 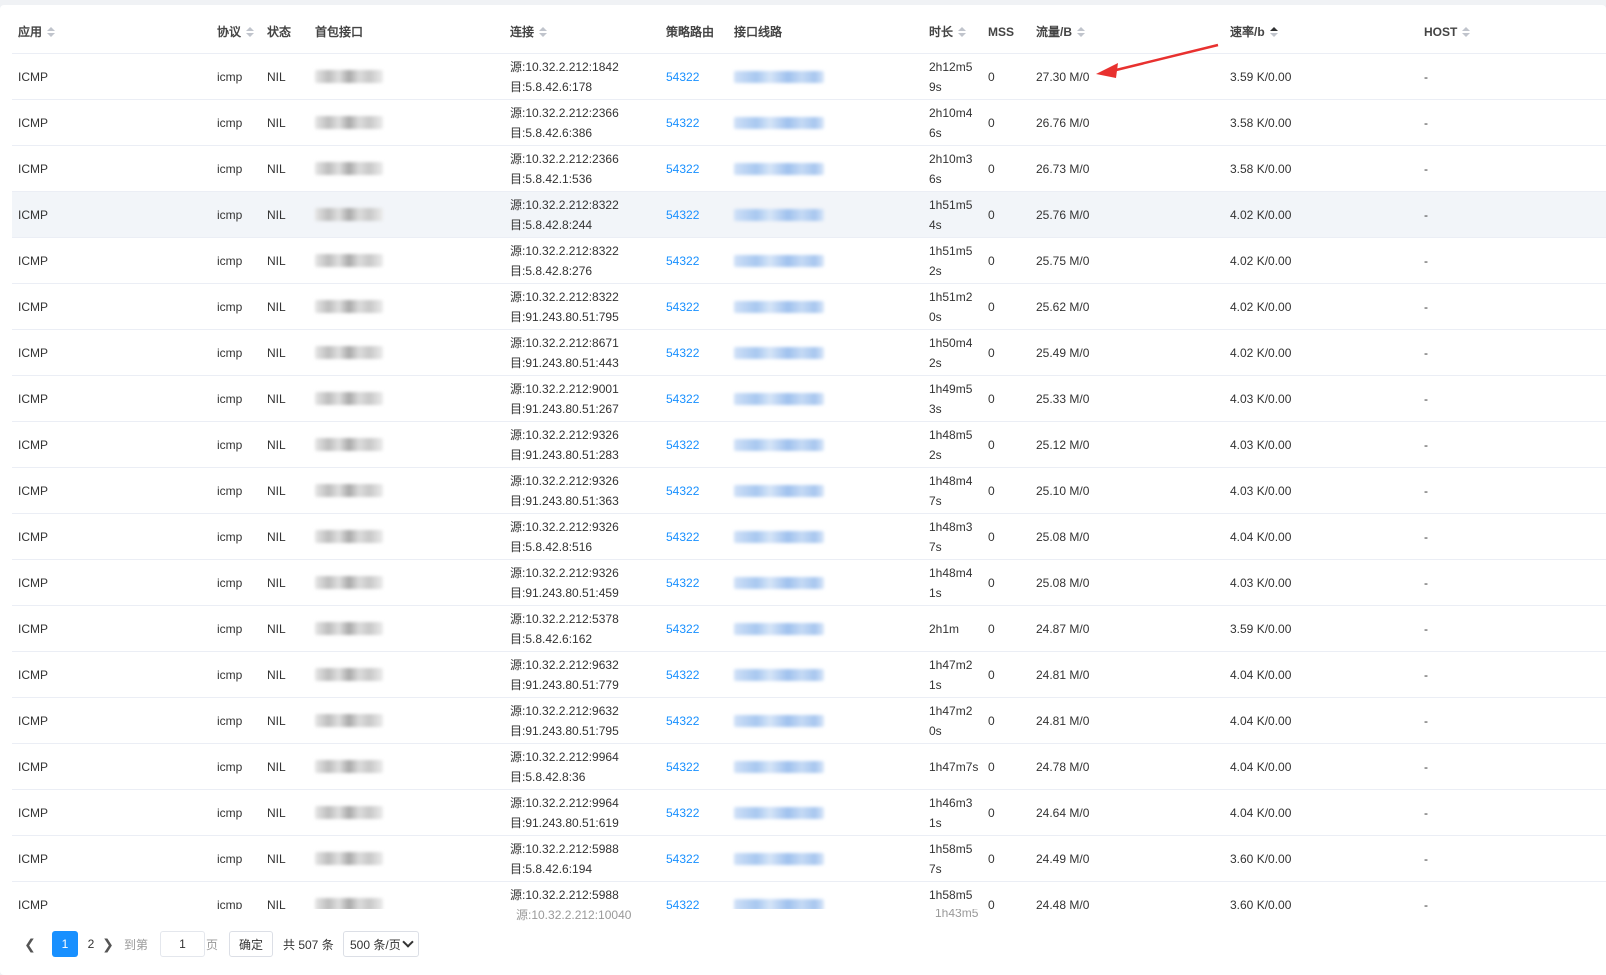 What do you see at coordinates (1261, 76) in the screenshot?
I see `cell-rate: 3.59 K/0.00` at bounding box center [1261, 76].